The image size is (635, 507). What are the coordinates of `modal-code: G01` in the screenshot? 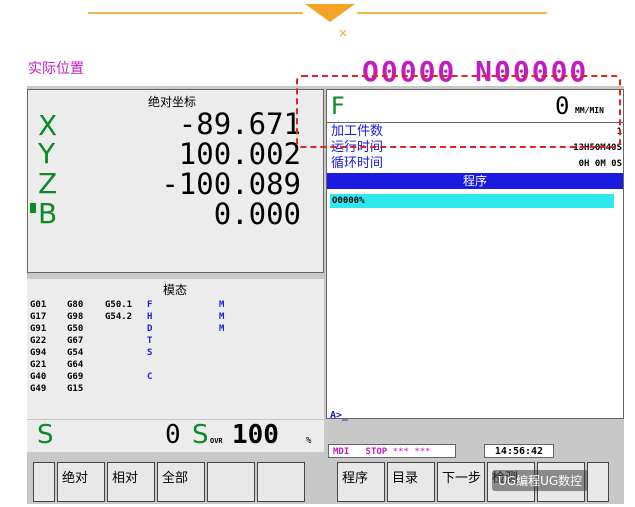 It's located at (38, 305).